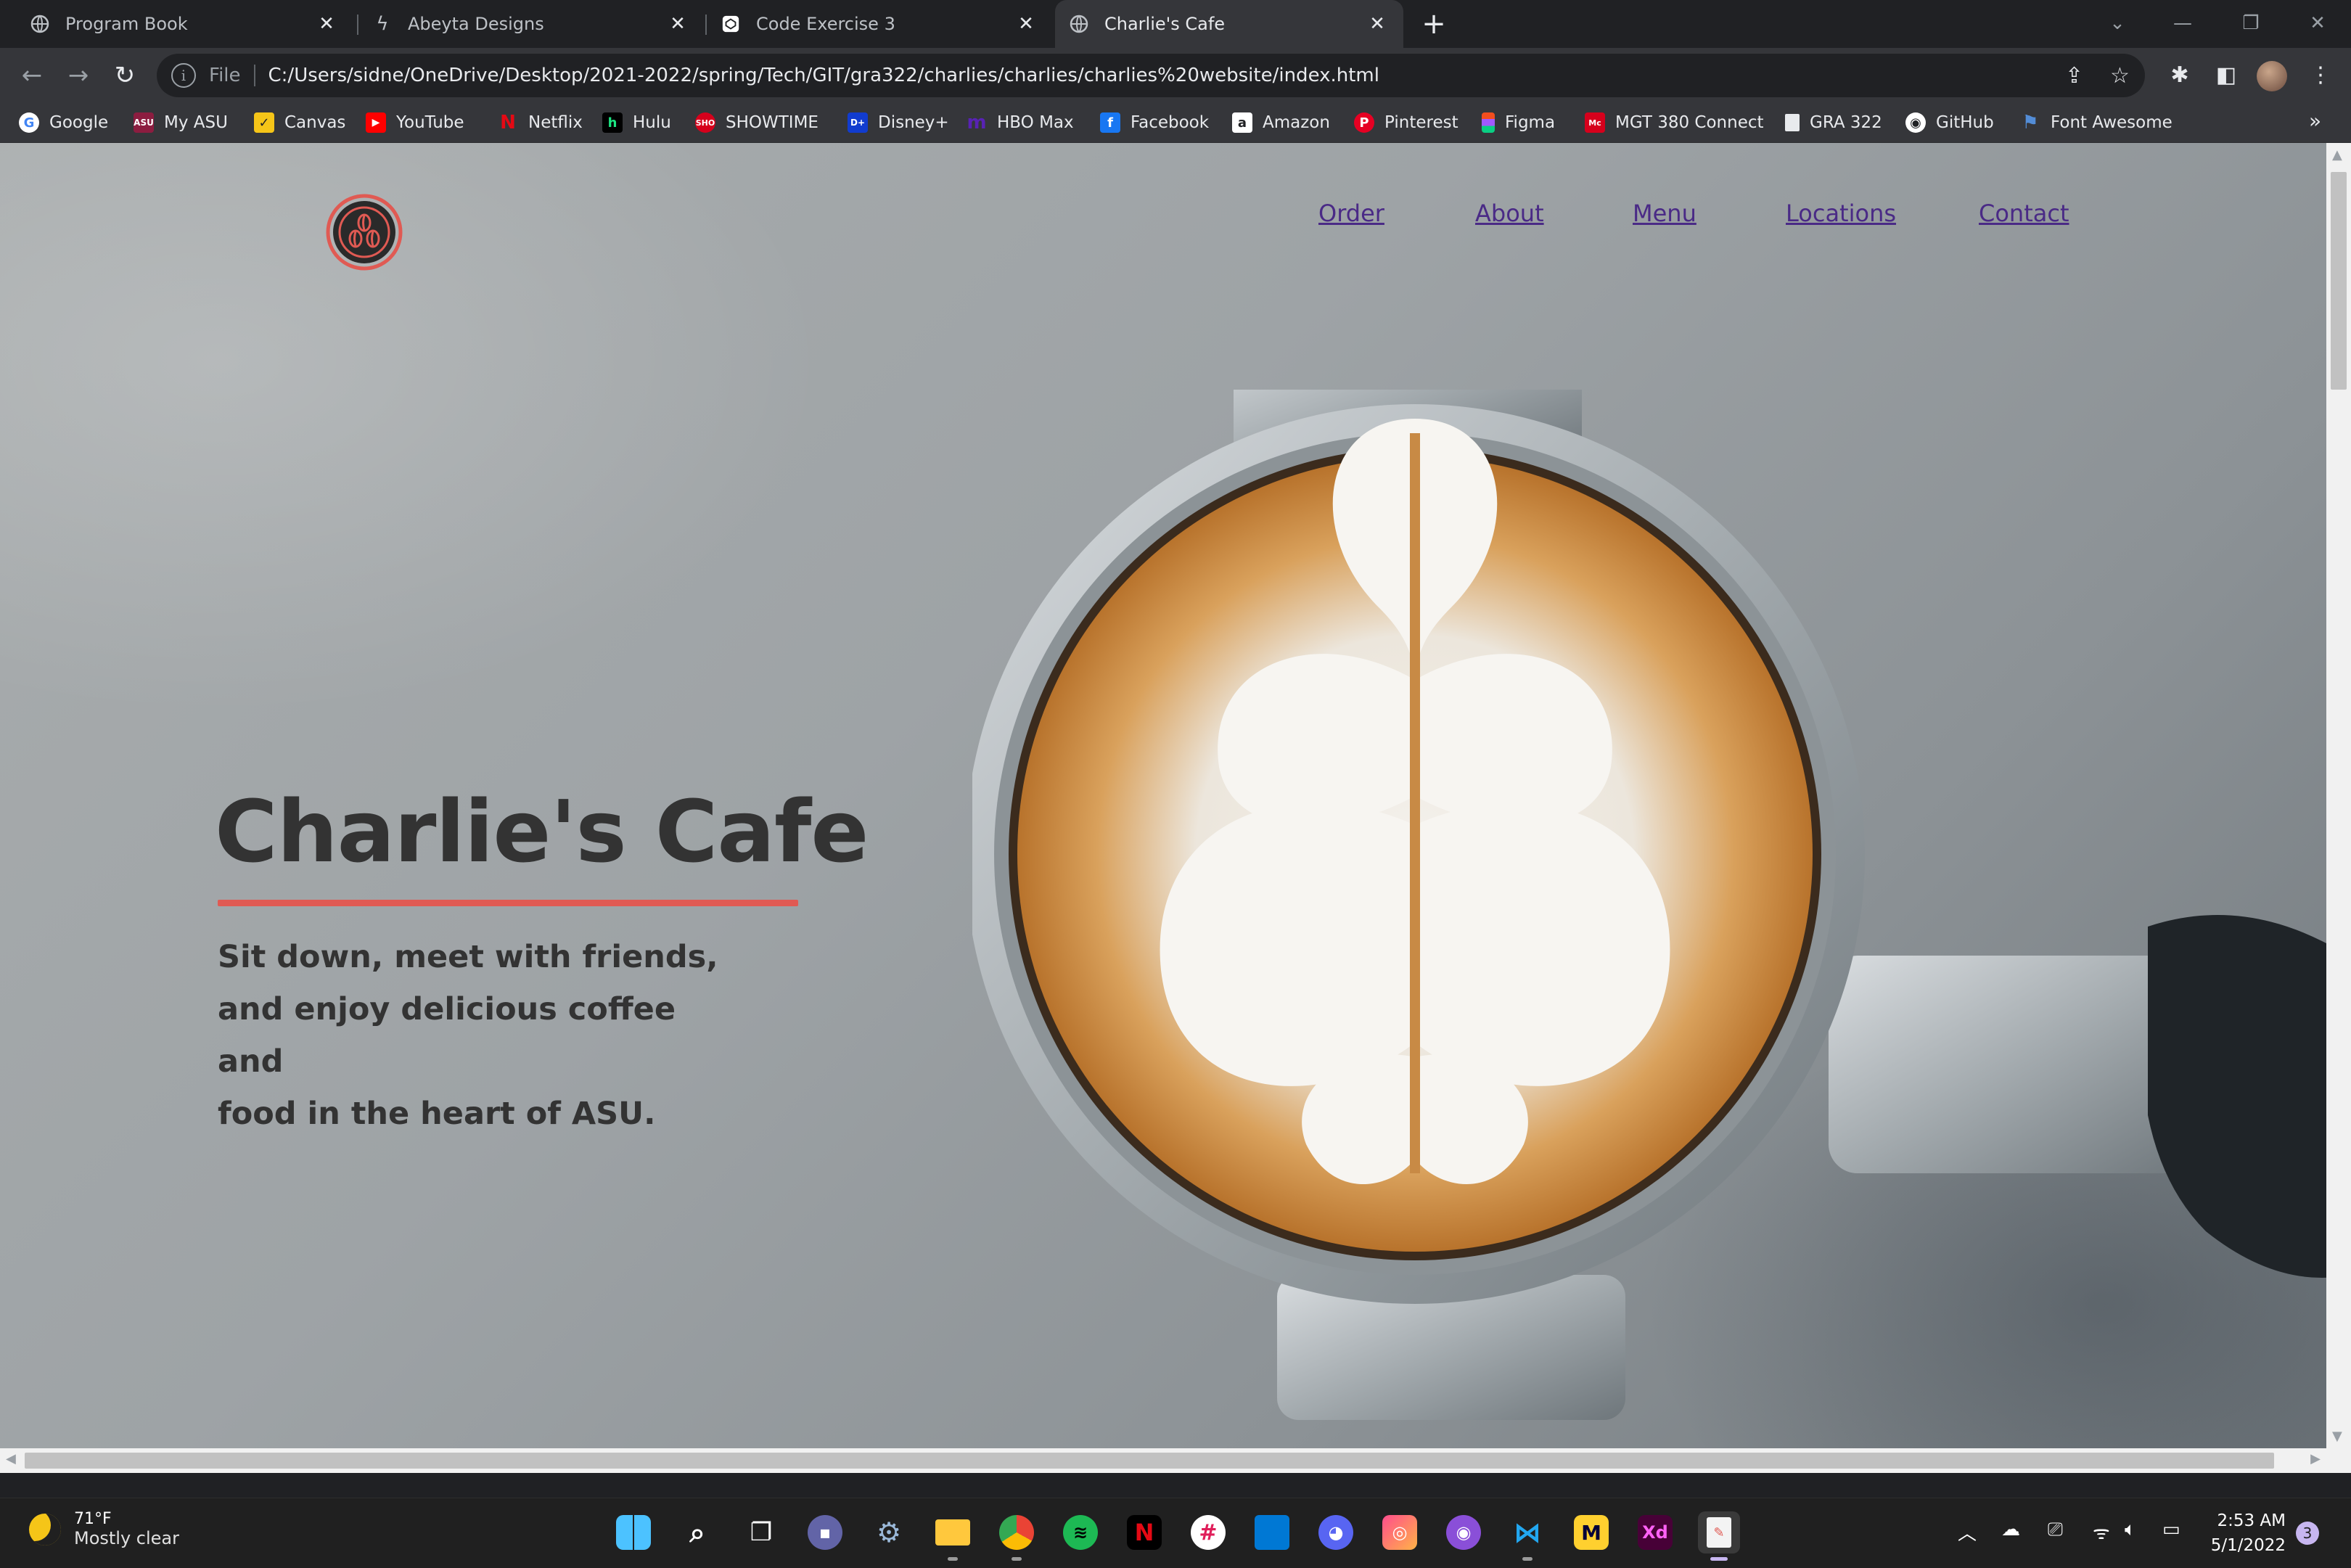 The width and height of the screenshot is (2351, 1568). I want to click on tab-code-exercise: Code Exercise 3 ✕, so click(879, 24).